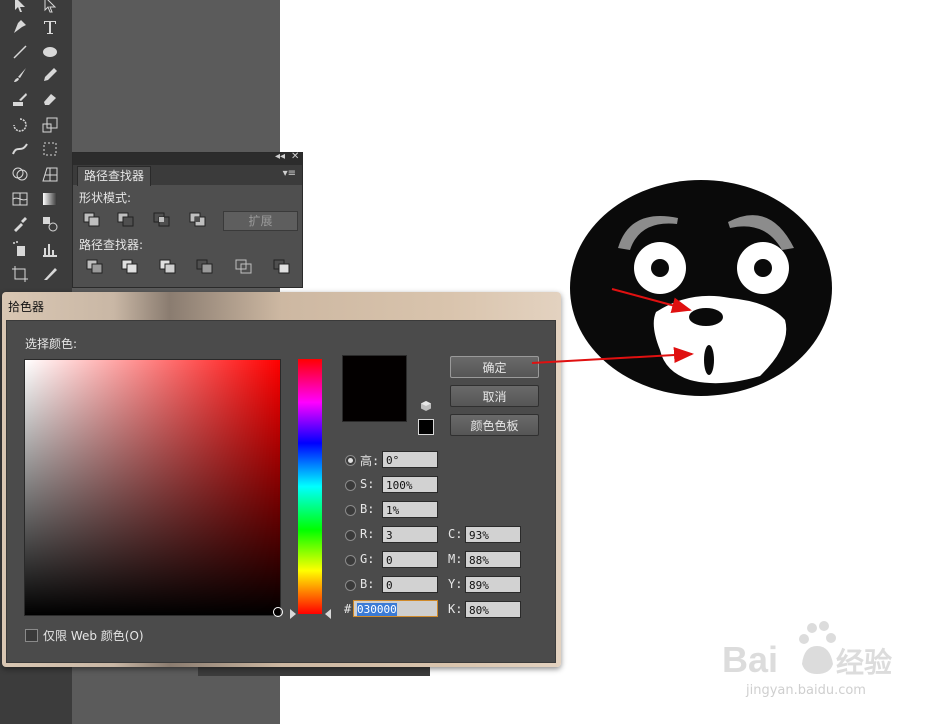 The width and height of the screenshot is (942, 724). Describe the element at coordinates (806, 690) in the screenshot. I see `watermark-url: jingyan.baidu.com` at that location.